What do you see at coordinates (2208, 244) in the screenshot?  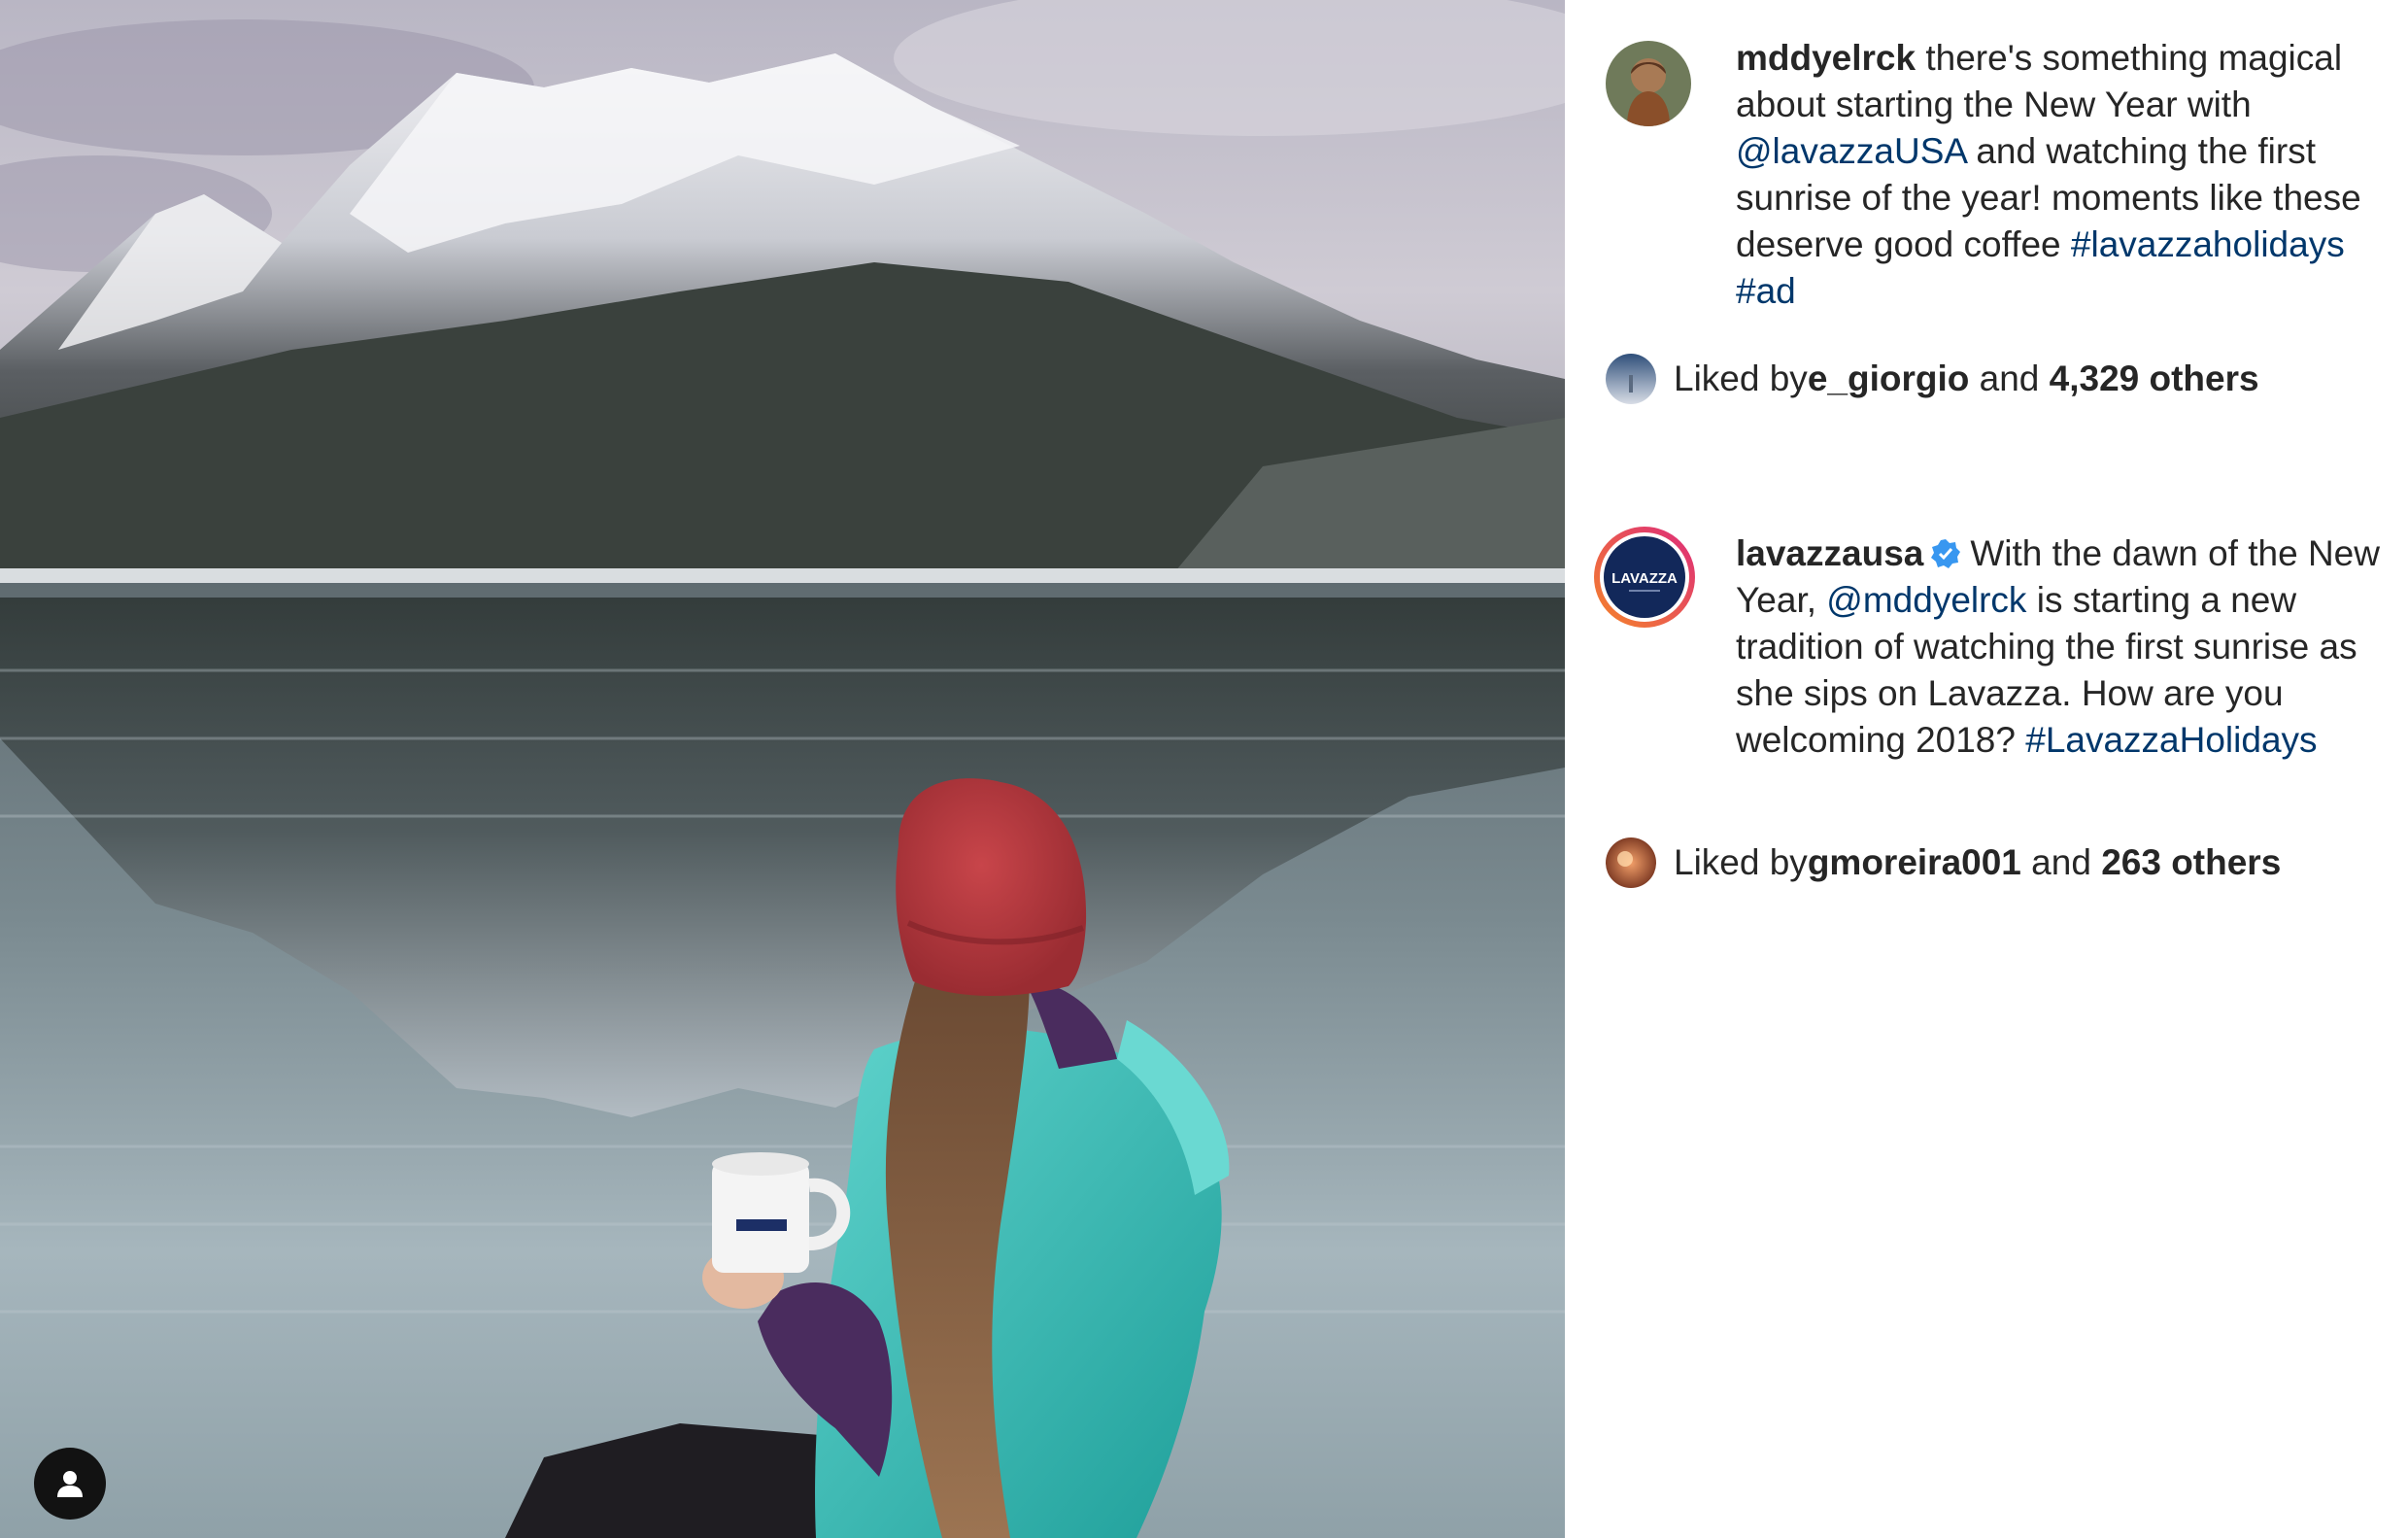 I see `hashtag-lavazzaholidays: #lavazzaholidays` at bounding box center [2208, 244].